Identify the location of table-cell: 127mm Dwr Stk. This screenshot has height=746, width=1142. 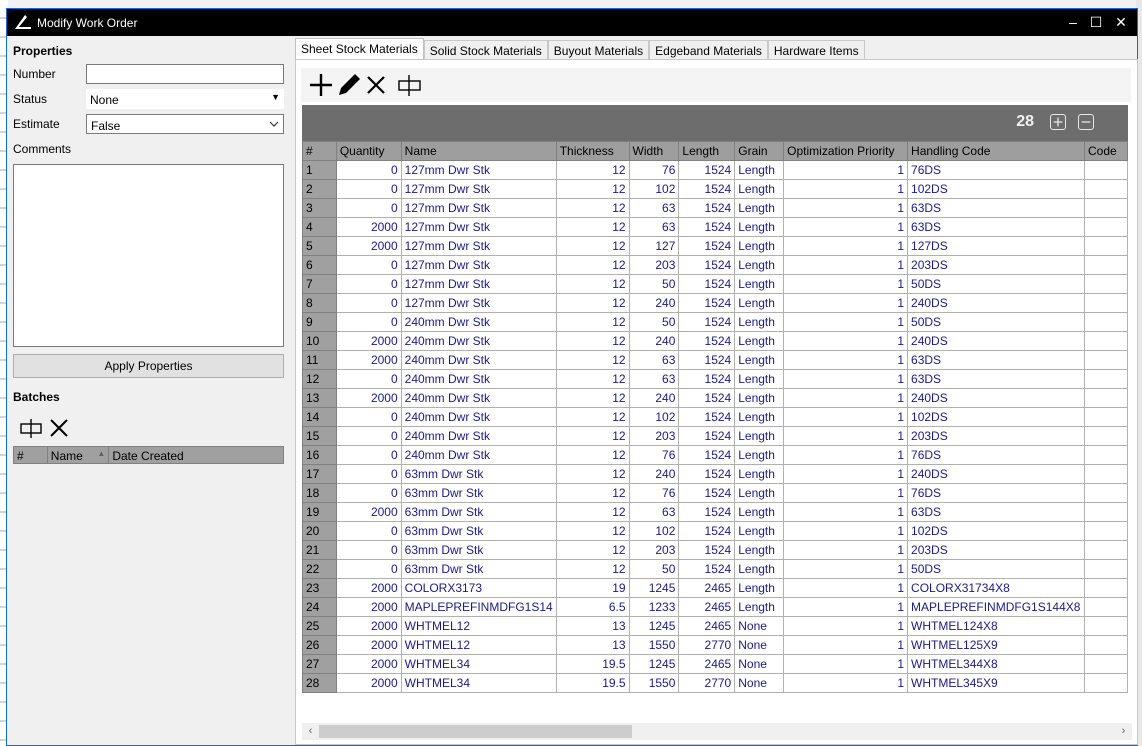
(478, 246).